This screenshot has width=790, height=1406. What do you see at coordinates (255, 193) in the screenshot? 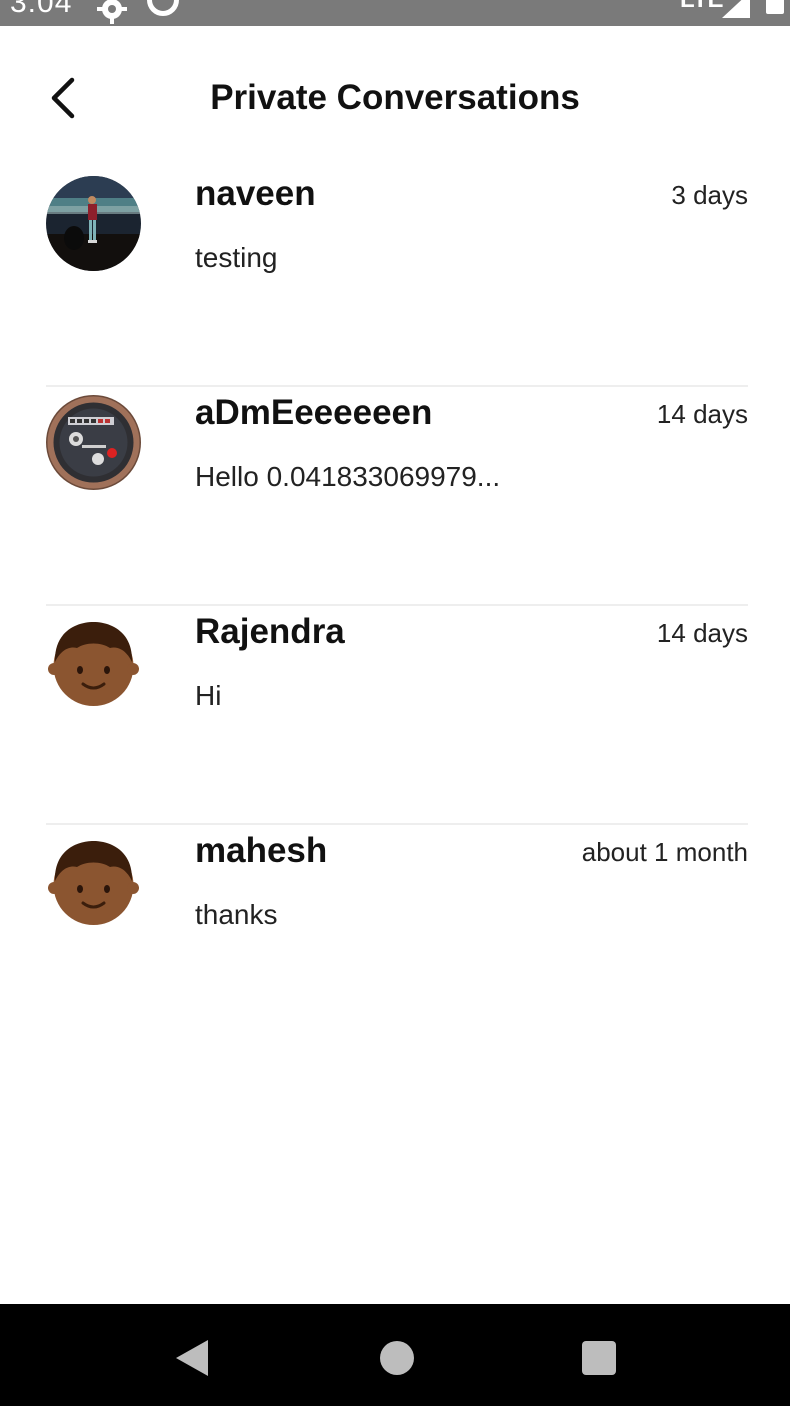
I see `contact-name: naveen` at bounding box center [255, 193].